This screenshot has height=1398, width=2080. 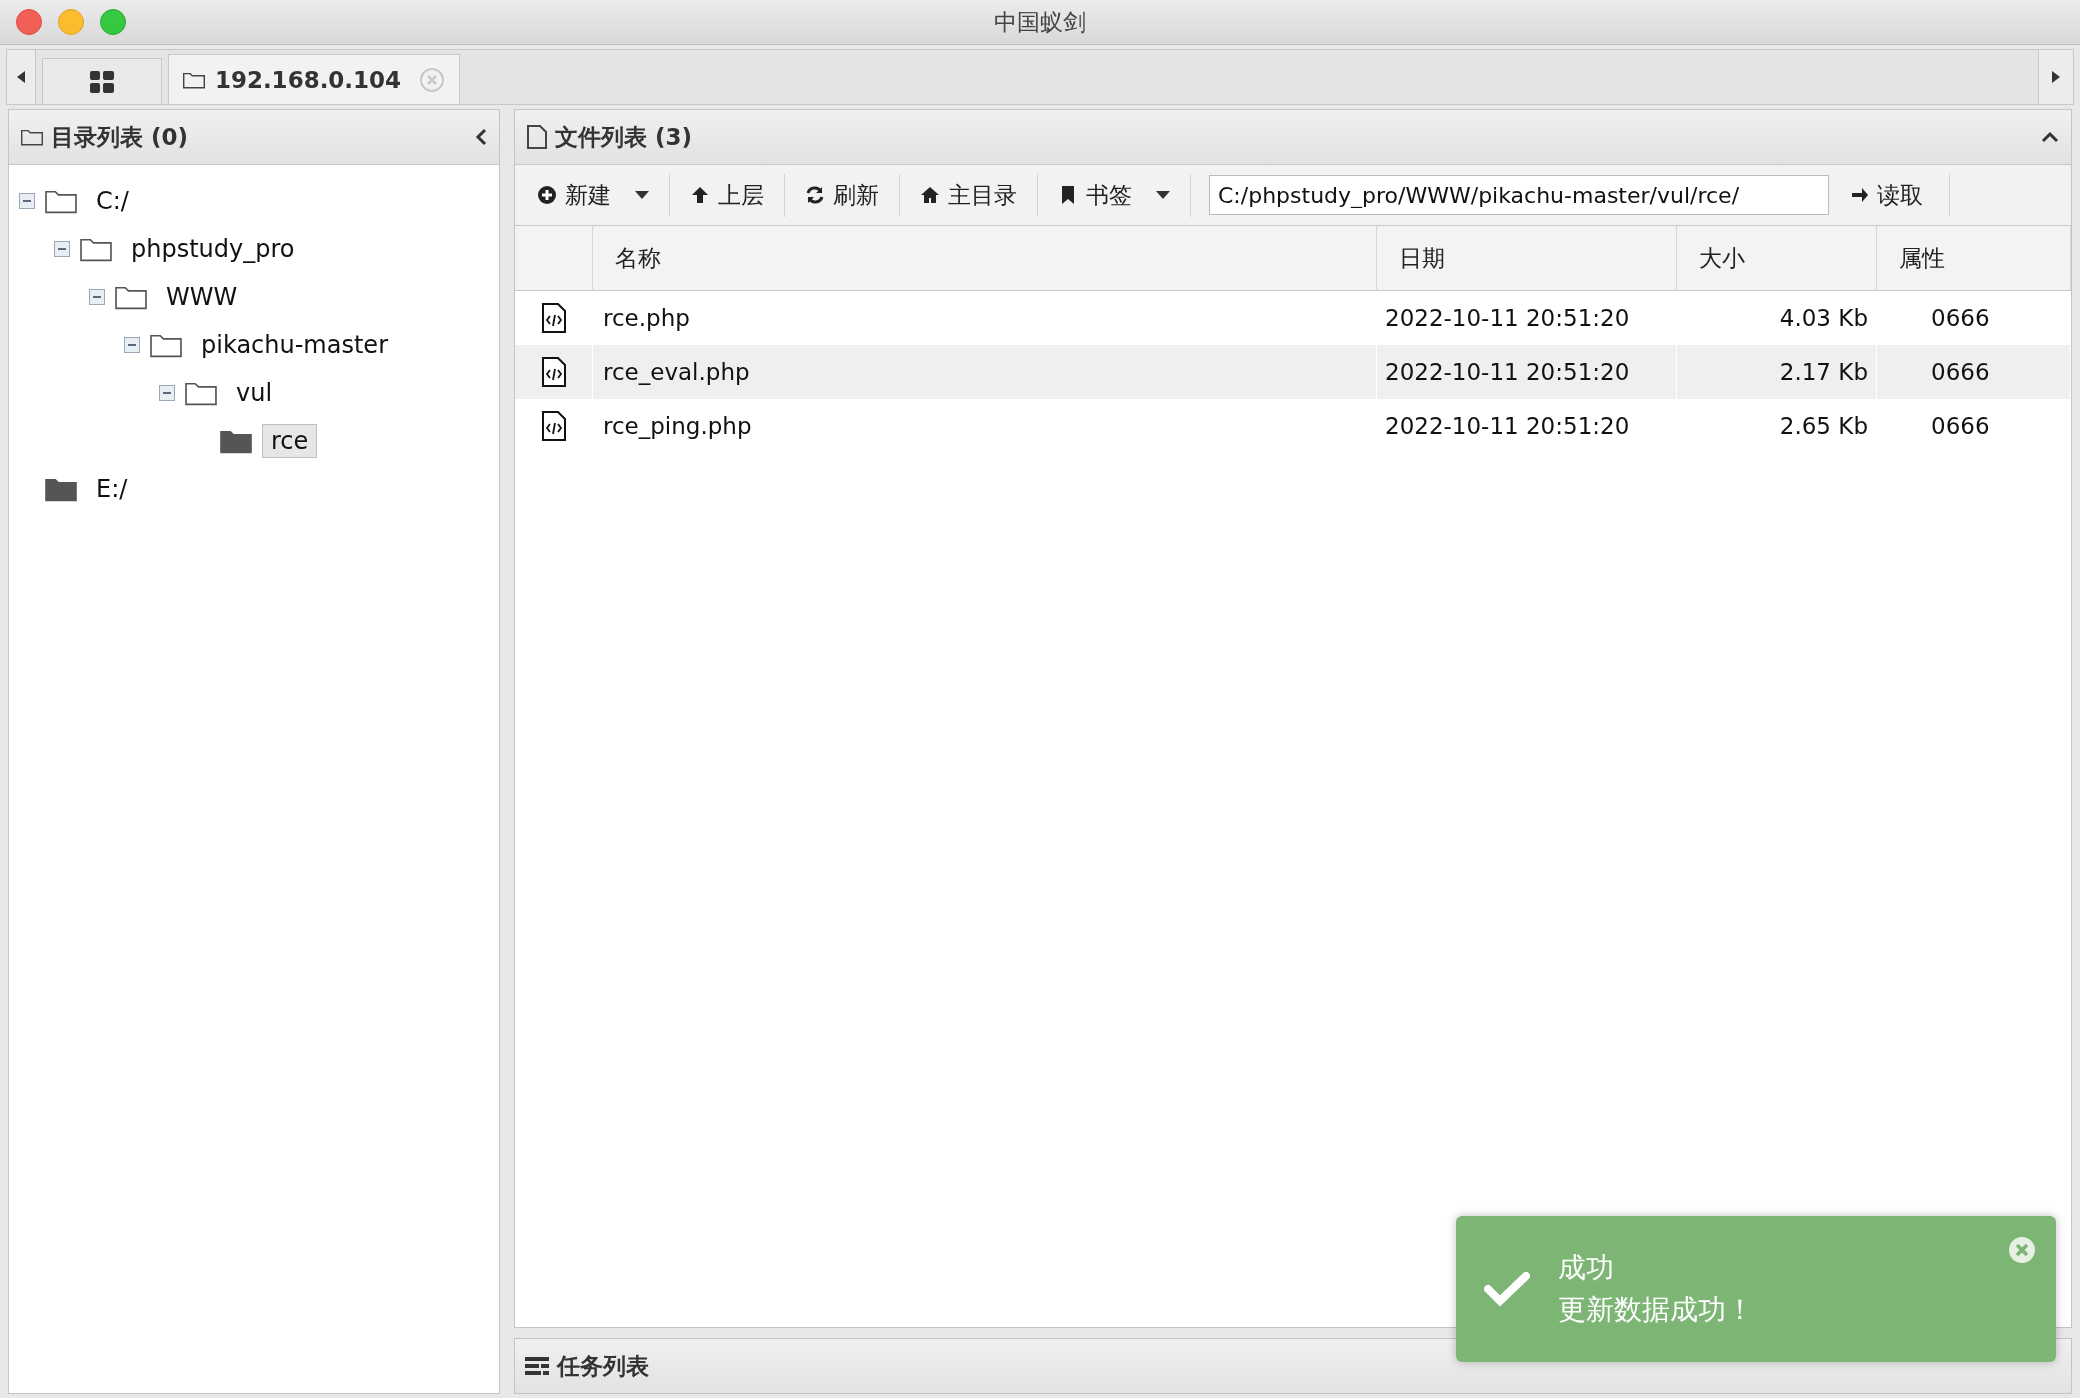 I want to click on scroll-right-button, so click(x=2055, y=77).